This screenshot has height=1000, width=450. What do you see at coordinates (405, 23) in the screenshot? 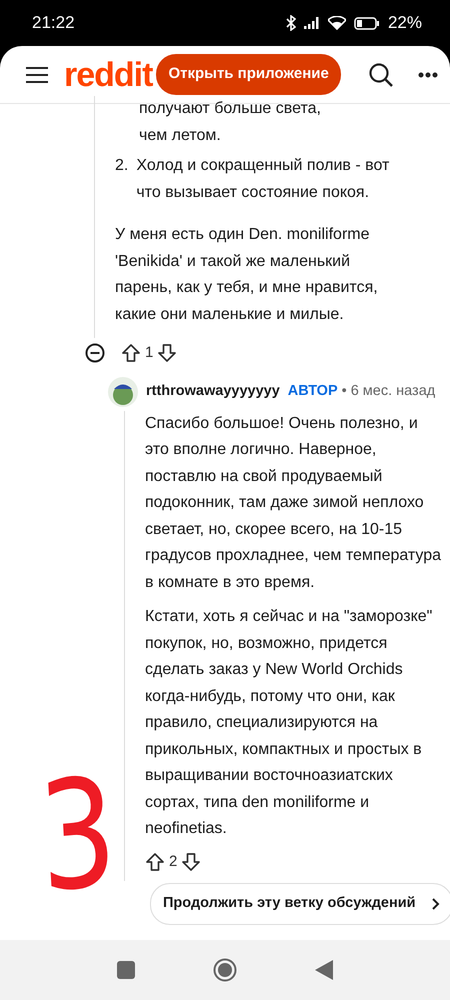
I see `battery-level: 22%` at bounding box center [405, 23].